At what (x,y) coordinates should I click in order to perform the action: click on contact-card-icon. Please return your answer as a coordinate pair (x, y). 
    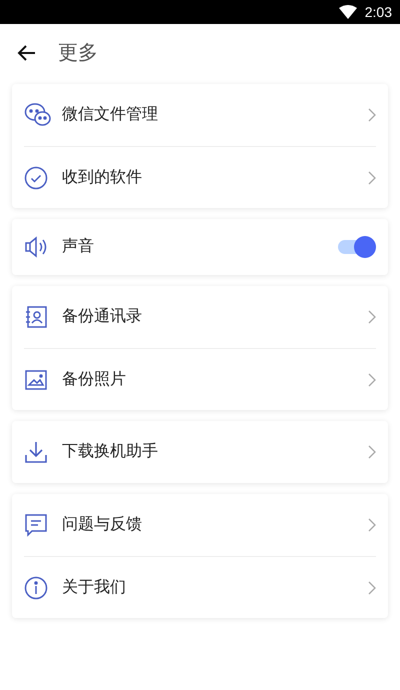
    Looking at the image, I should click on (36, 317).